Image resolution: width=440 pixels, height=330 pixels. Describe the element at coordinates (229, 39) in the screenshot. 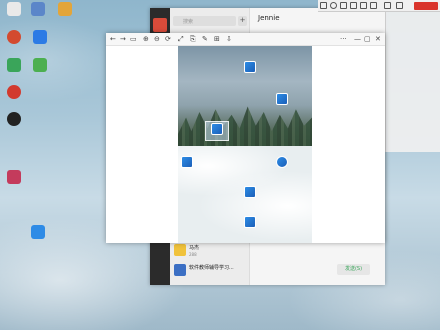

I see `download-icon: ⇩` at that location.